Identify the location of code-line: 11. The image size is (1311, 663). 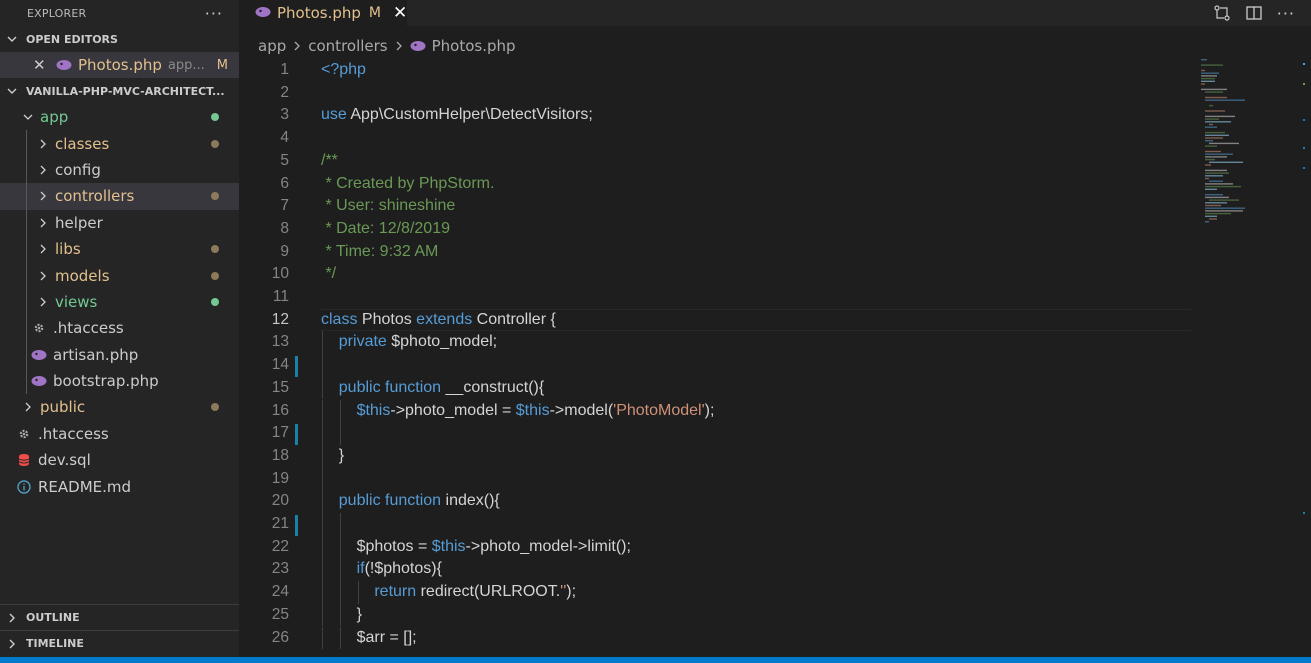
(718, 297).